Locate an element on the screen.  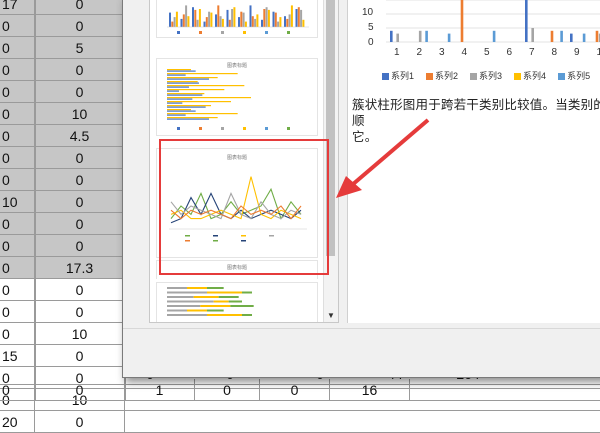
x-tick-label: 4 is located at coordinates (465, 52).